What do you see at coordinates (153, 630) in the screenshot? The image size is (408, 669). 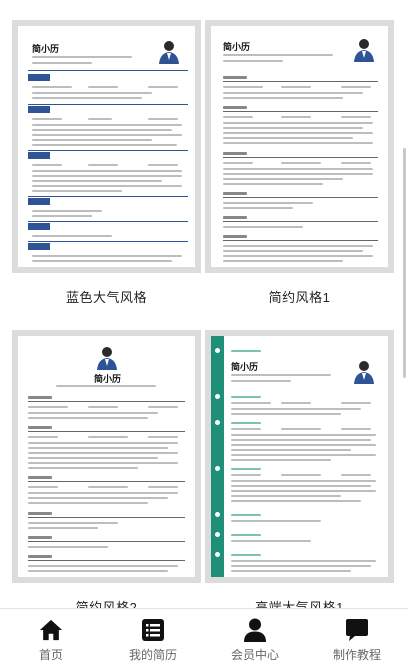 I see `list-icon` at bounding box center [153, 630].